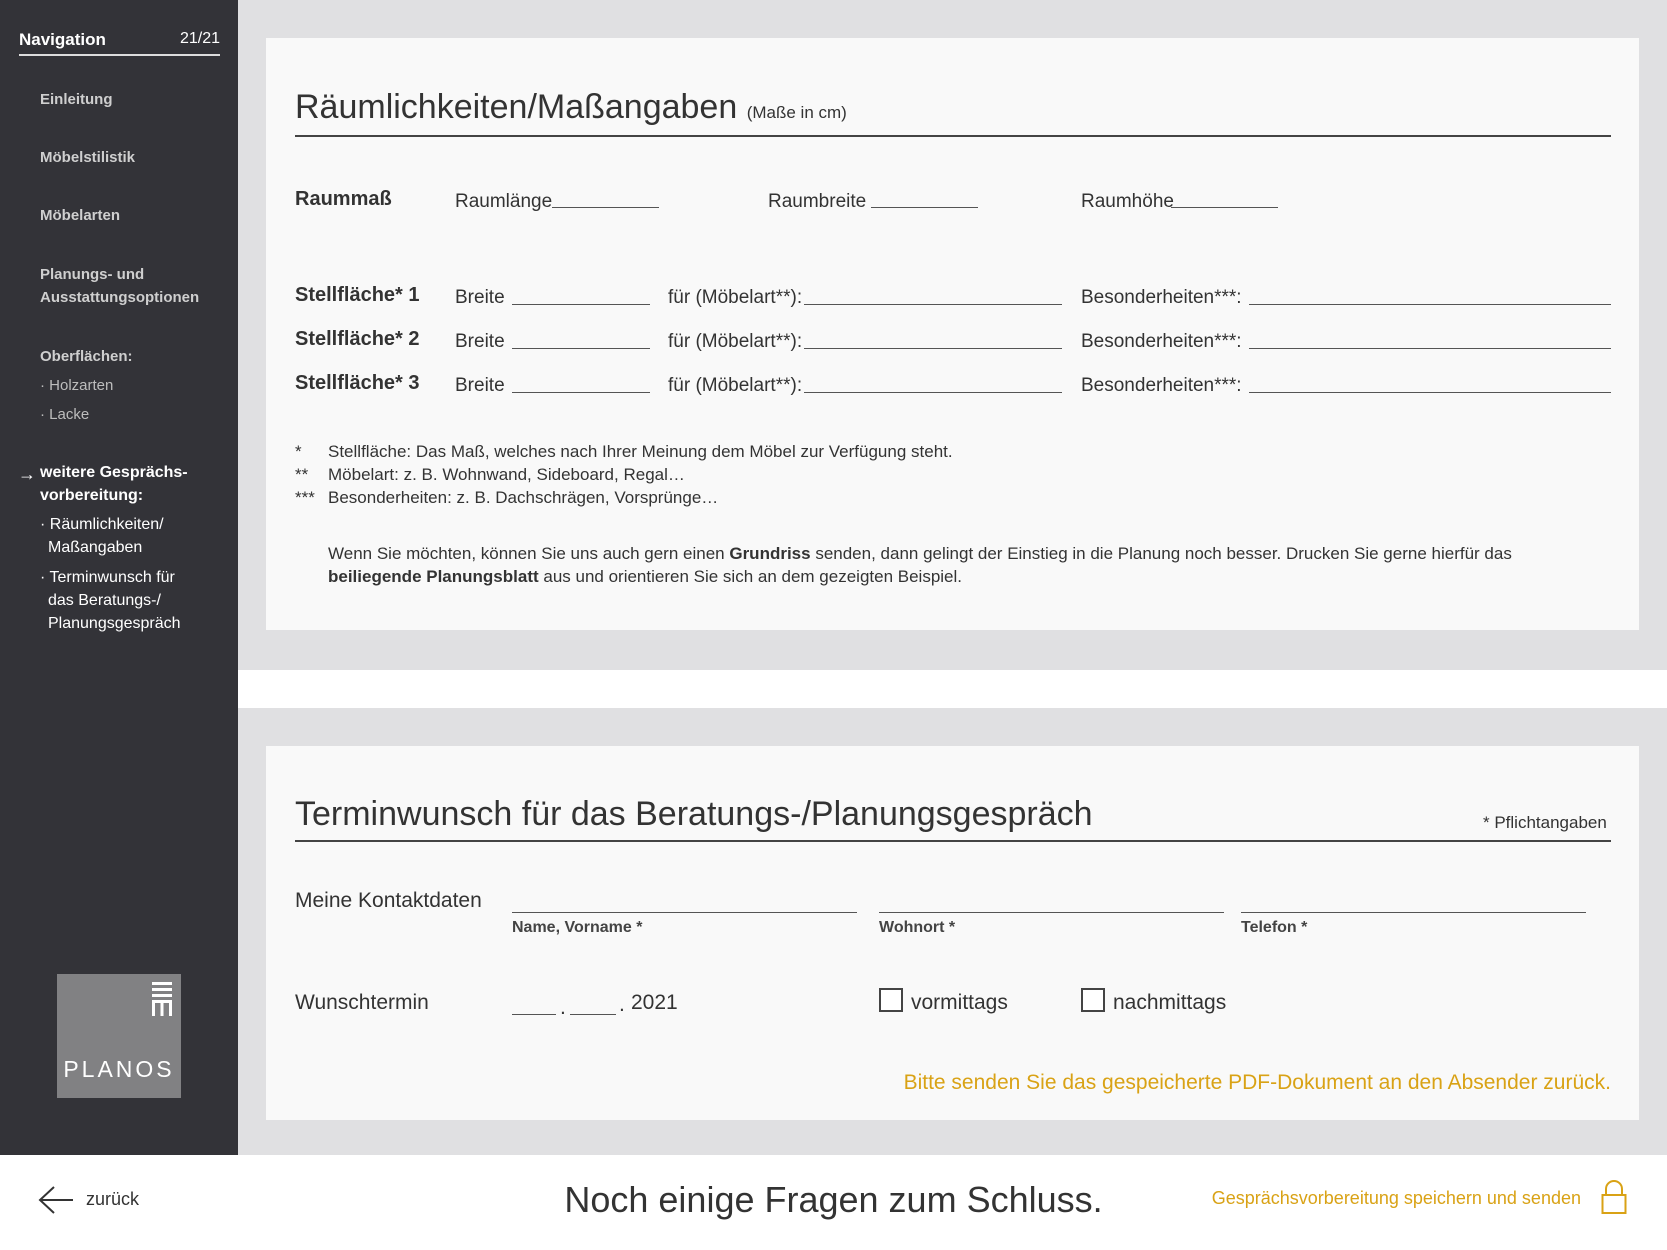 The height and width of the screenshot is (1250, 1667). What do you see at coordinates (119, 286) in the screenshot?
I see `sidebar-item-planungsoptionen: Planungs- und Ausstattungsoptionen` at bounding box center [119, 286].